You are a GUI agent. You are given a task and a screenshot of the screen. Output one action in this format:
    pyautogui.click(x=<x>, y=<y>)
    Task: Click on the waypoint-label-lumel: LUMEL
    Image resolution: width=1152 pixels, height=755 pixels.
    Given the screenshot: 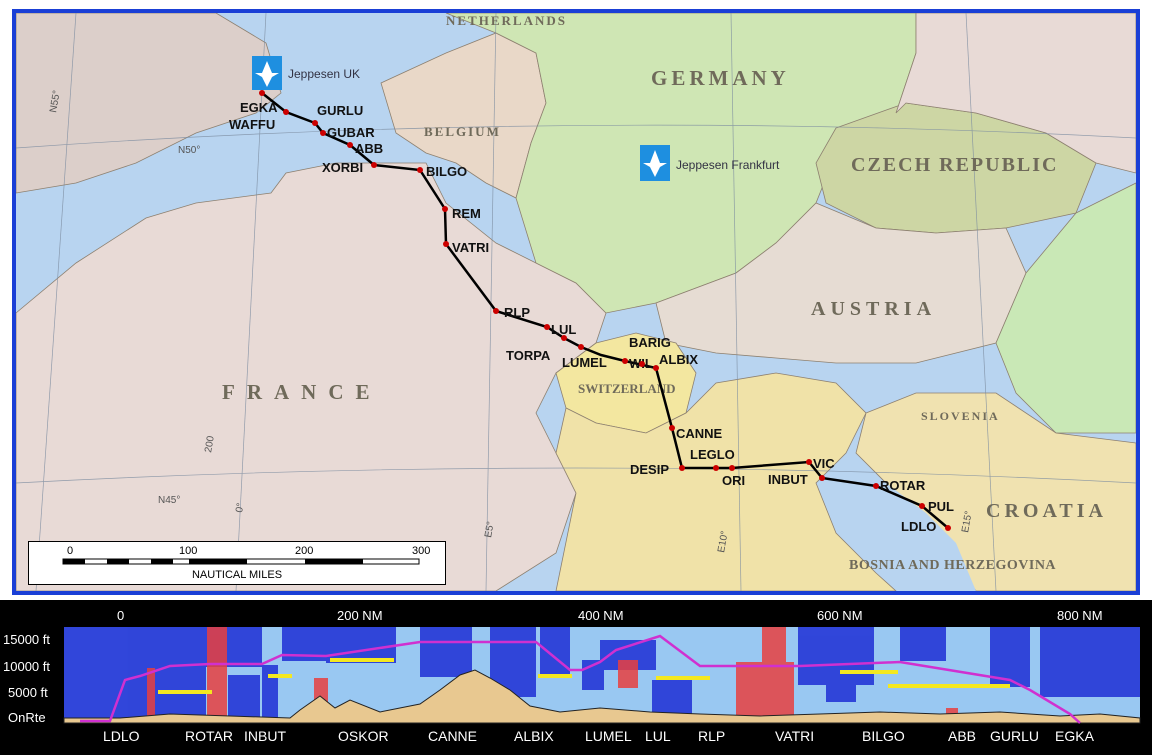 What is the action you would take?
    pyautogui.click(x=584, y=362)
    